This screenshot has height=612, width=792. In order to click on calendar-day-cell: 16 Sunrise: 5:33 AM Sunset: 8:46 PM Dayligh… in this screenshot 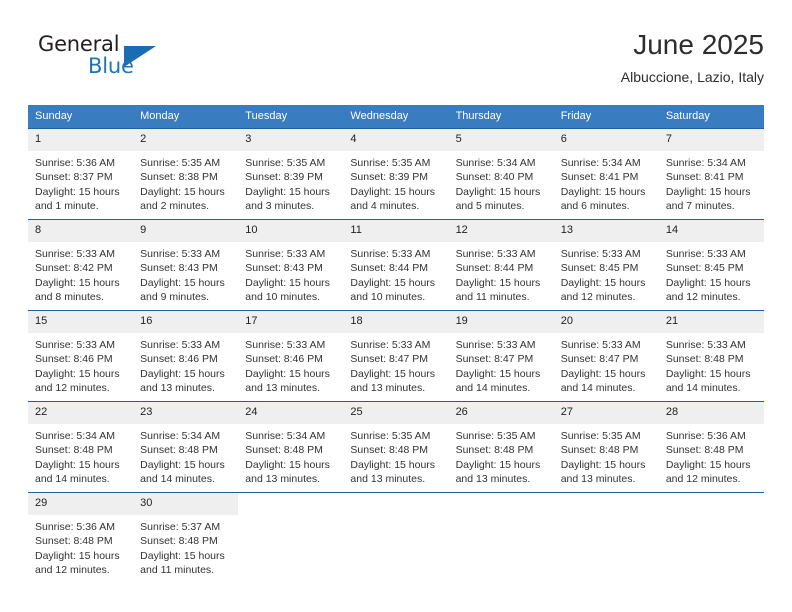, I will do `click(186, 356)`.